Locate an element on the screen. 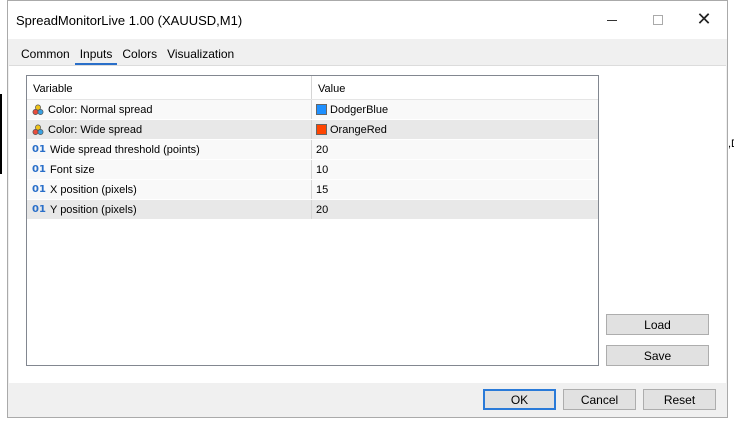  minimize-button is located at coordinates (612, 20).